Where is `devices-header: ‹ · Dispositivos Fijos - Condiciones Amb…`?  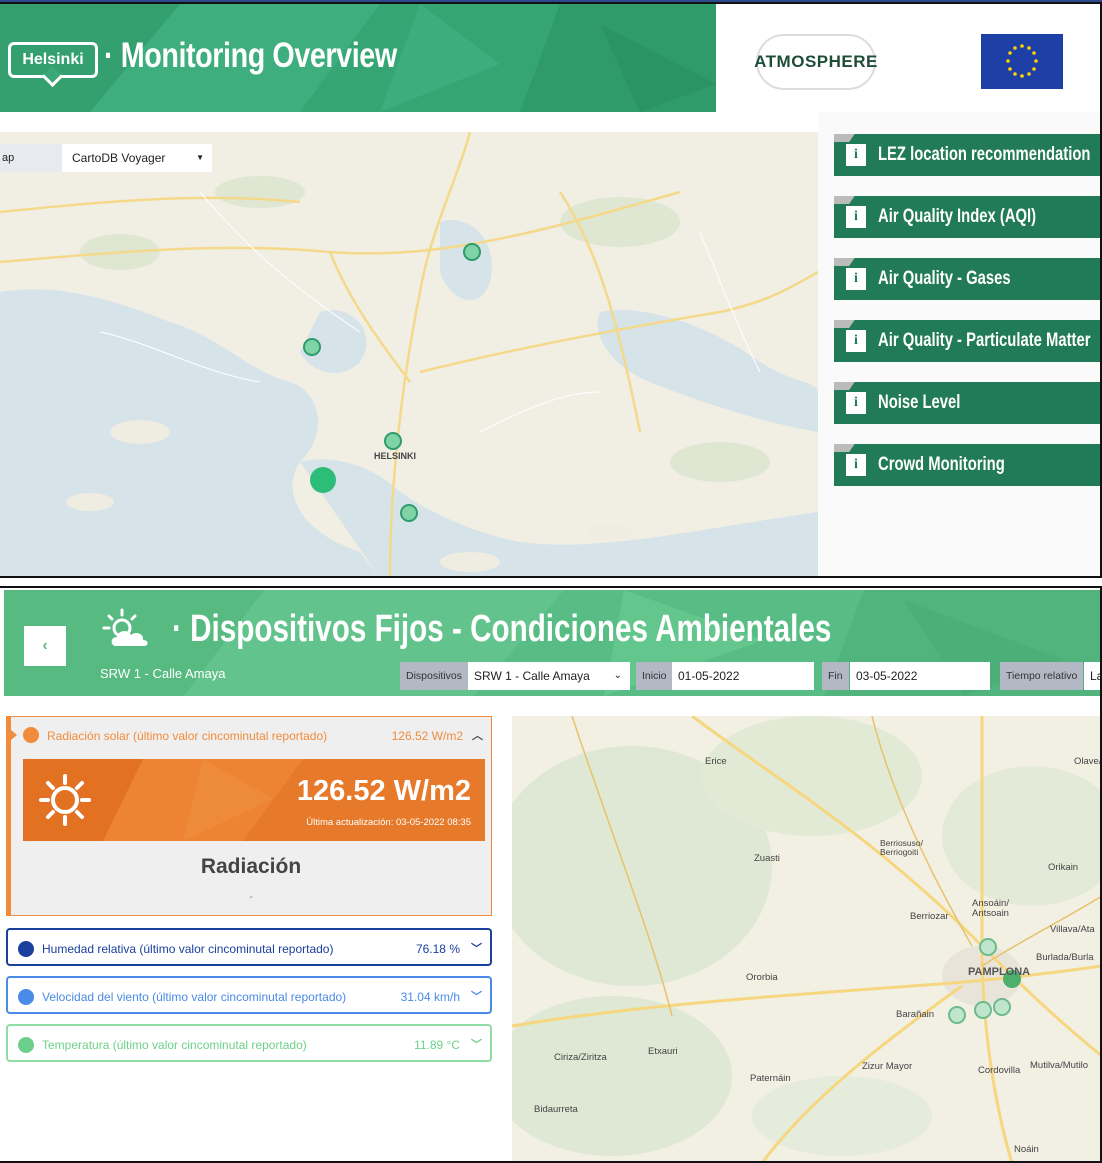 devices-header: ‹ · Dispositivos Fijos - Condiciones Amb… is located at coordinates (552, 643).